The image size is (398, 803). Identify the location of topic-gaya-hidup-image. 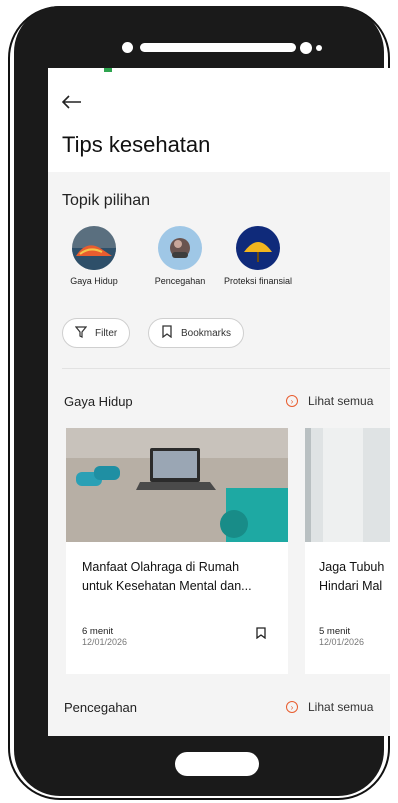
(94, 248).